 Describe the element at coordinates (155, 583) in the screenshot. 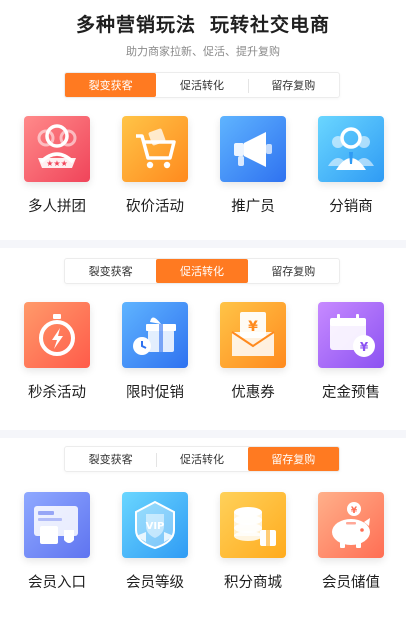

I see `feature-label: 会员等级` at that location.